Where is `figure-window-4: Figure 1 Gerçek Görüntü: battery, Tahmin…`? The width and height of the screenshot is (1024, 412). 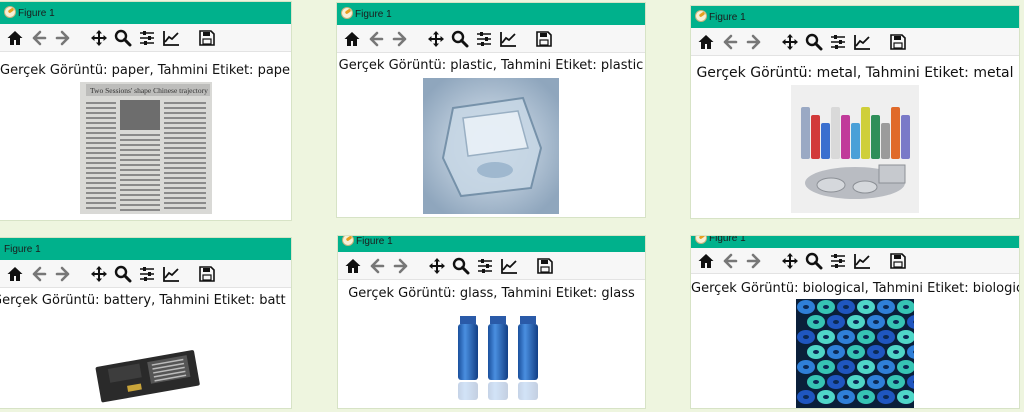
figure-window-4: Figure 1 Gerçek Görüntü: battery, Tahmin… is located at coordinates (145, 323).